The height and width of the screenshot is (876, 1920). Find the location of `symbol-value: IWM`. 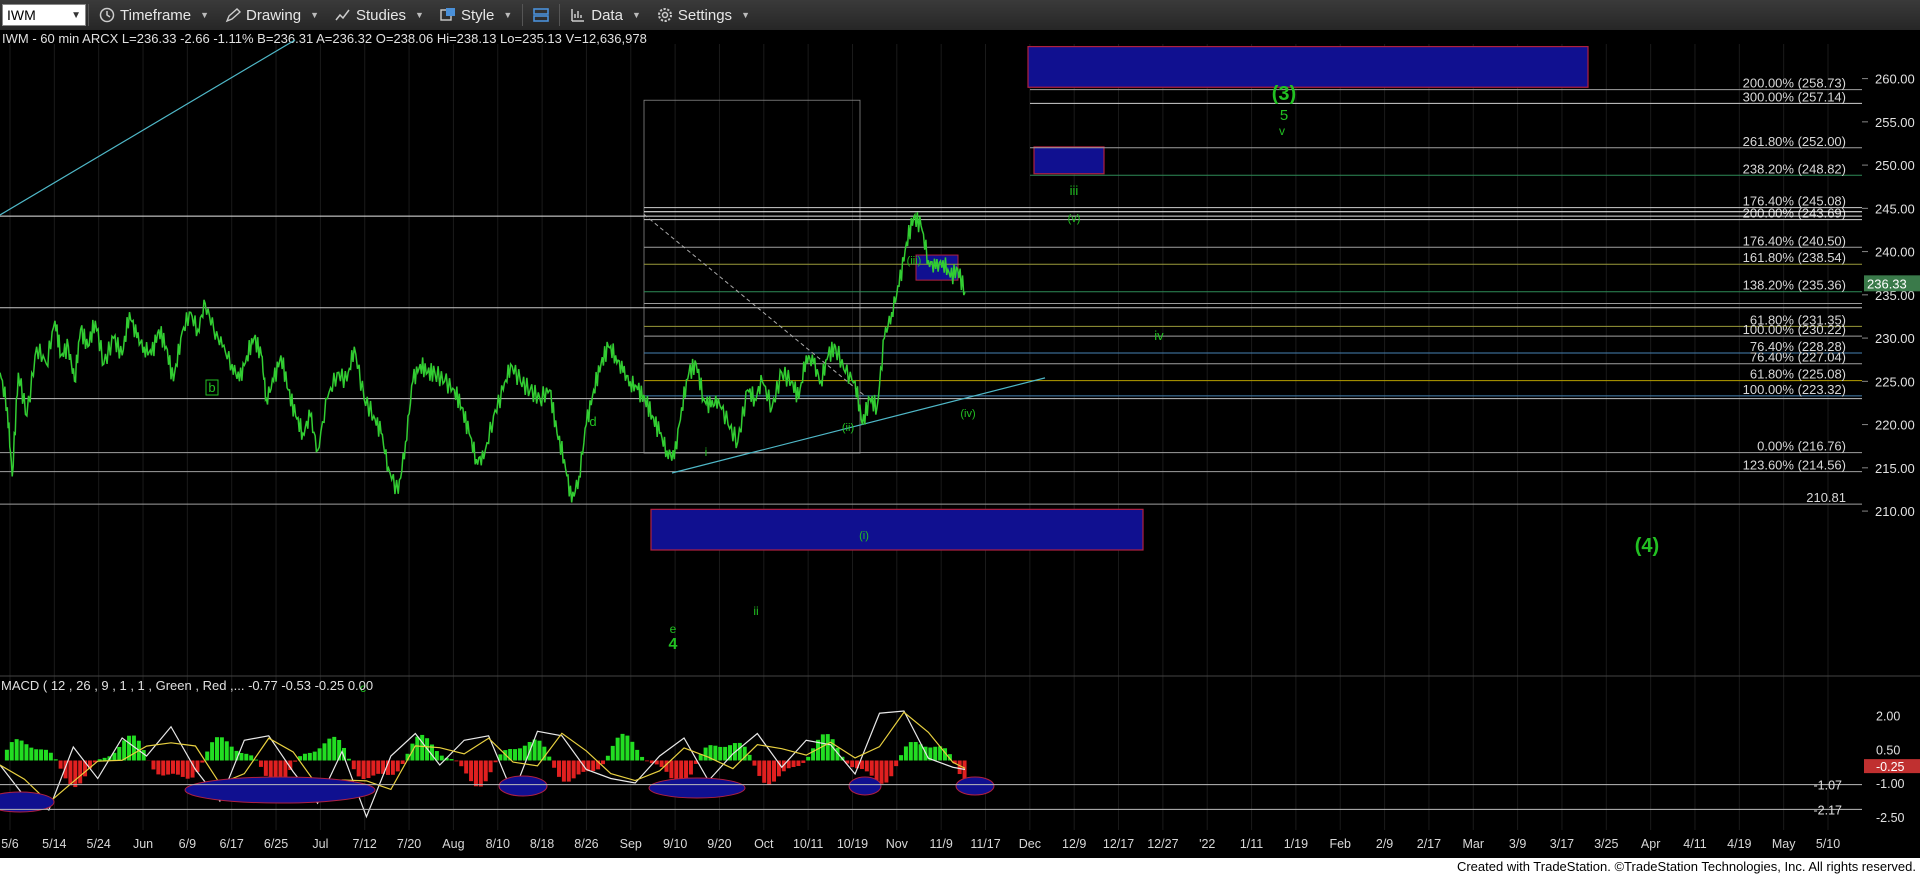

symbol-value: IWM is located at coordinates (21, 15).